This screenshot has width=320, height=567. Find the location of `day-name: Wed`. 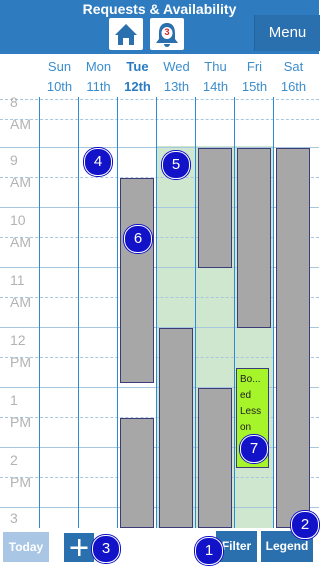

day-name: Wed is located at coordinates (176, 66).